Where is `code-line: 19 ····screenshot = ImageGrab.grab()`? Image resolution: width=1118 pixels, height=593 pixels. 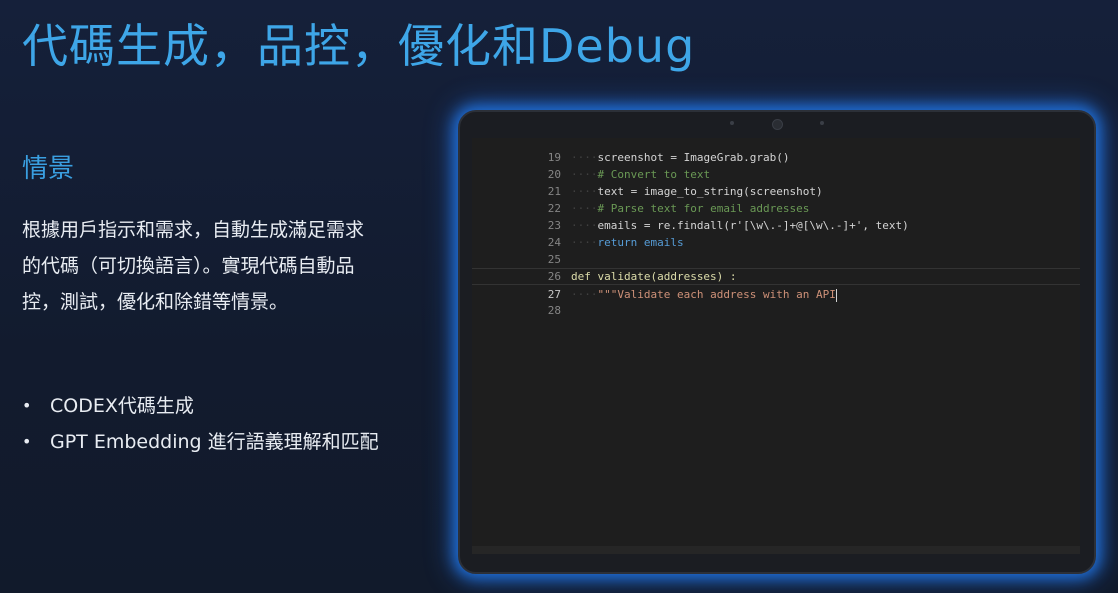 code-line: 19 ····screenshot = ImageGrab.grab() is located at coordinates (776, 151).